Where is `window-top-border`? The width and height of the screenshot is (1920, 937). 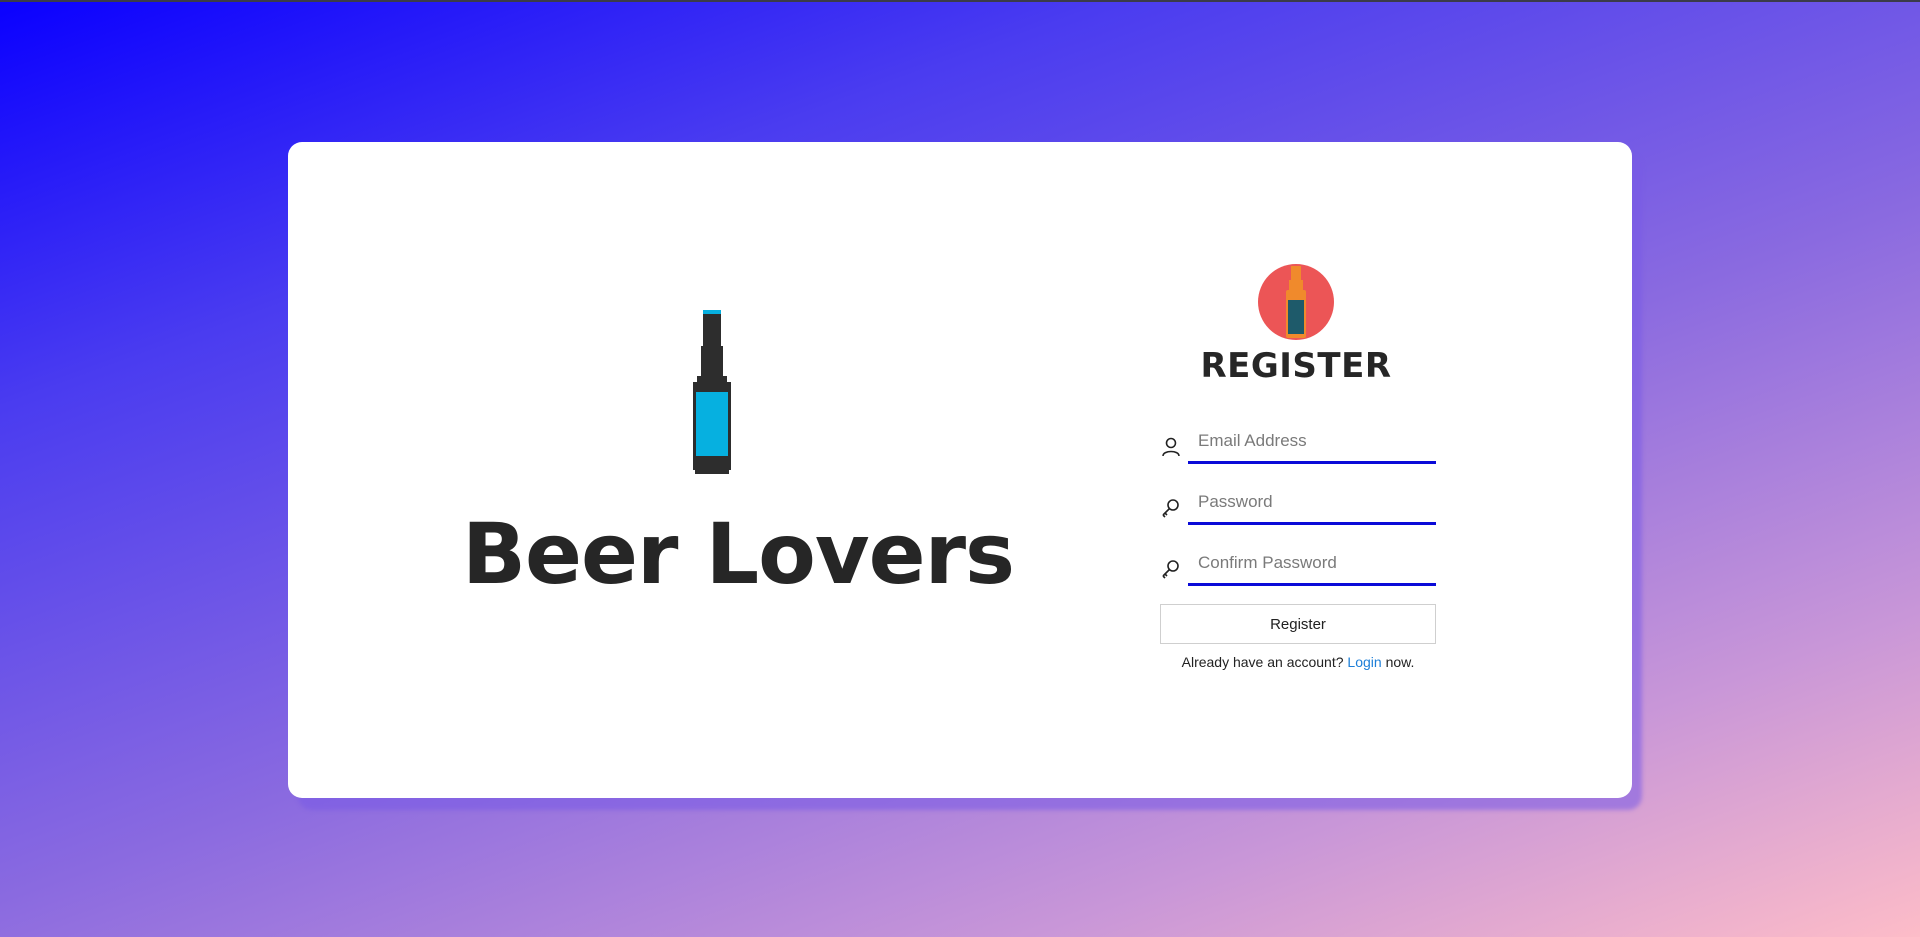 window-top-border is located at coordinates (960, 1).